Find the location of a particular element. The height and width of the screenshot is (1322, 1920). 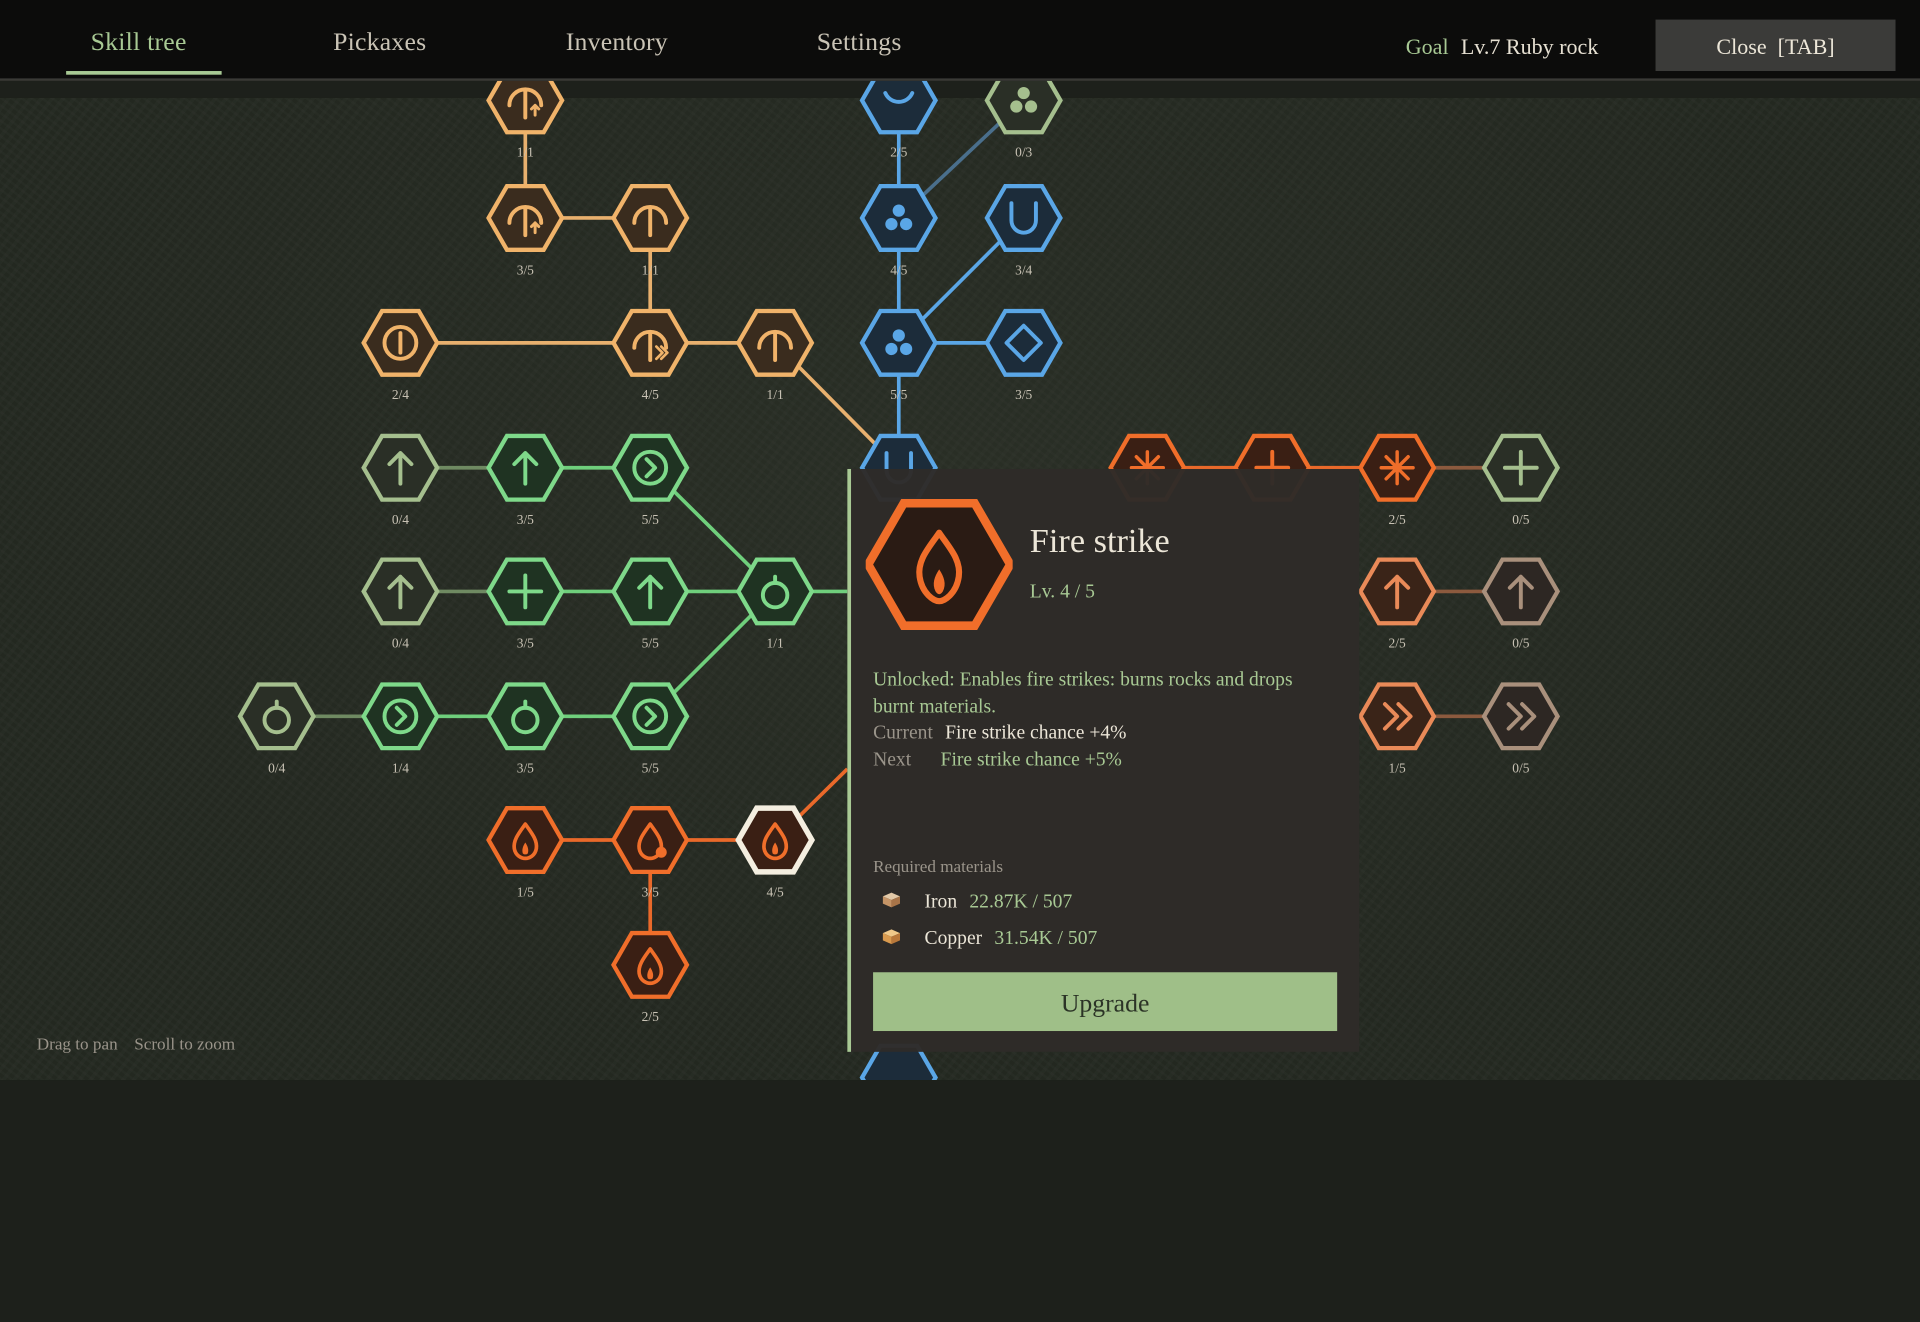

skill-node-b2: 4/5 is located at coordinates (898, 230).